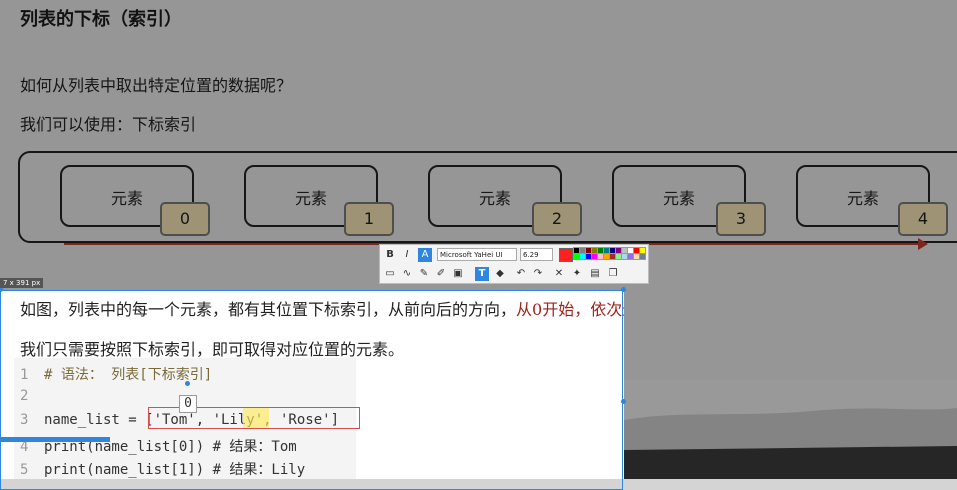  What do you see at coordinates (441, 274) in the screenshot?
I see `marker-icon: ✐` at bounding box center [441, 274].